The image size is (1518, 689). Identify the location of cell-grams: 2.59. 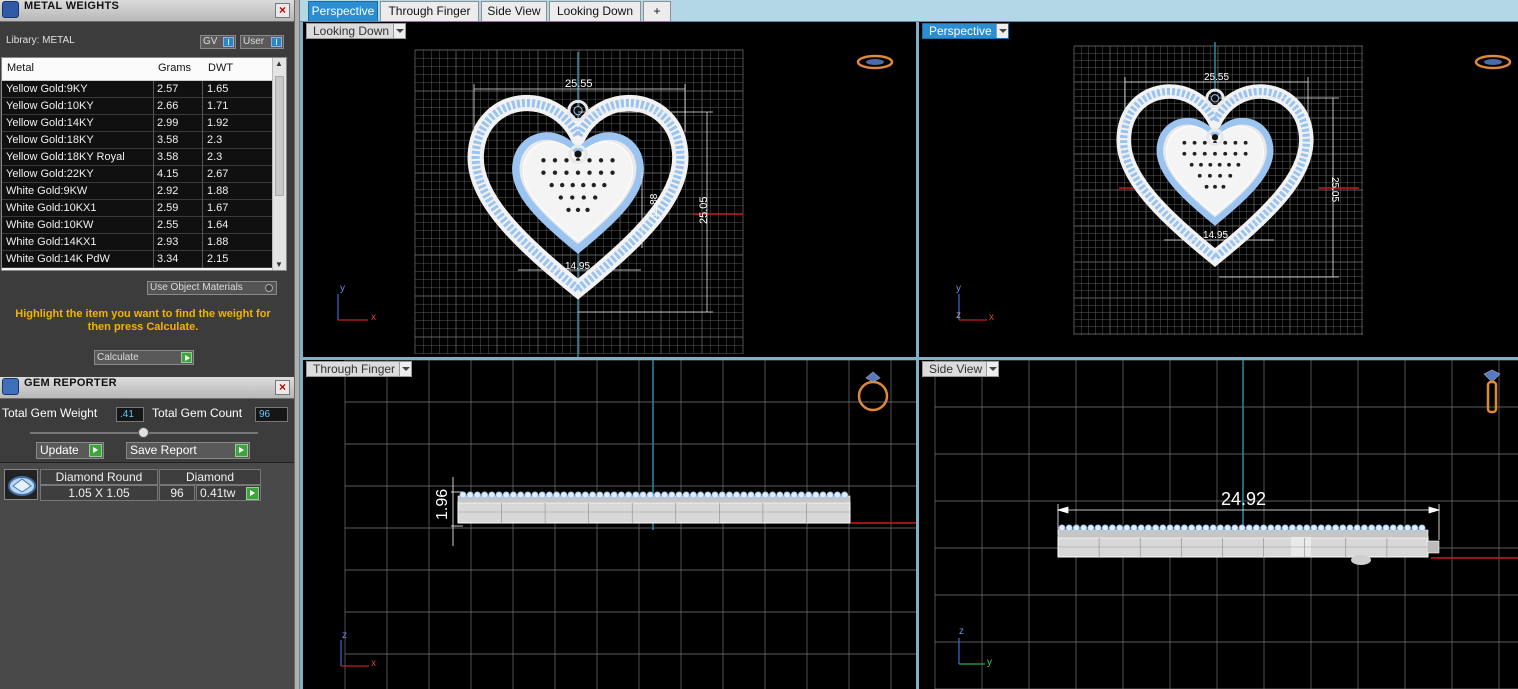
(168, 208).